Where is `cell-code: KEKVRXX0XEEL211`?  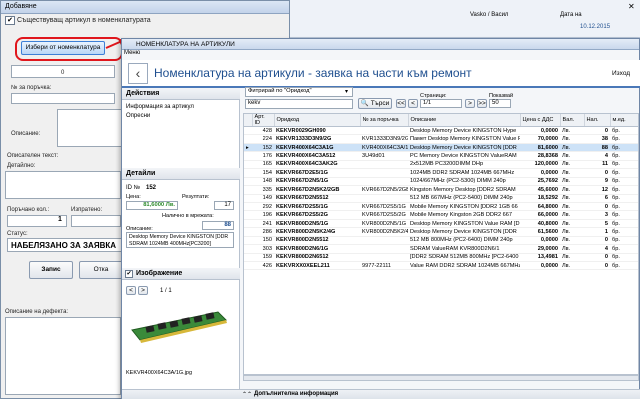 cell-code: KEKVRXX0XEEL211 is located at coordinates (317, 266).